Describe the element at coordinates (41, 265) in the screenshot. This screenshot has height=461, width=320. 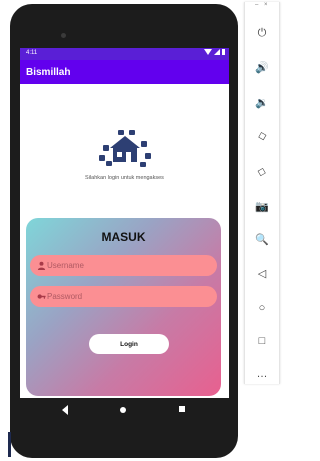
I see `user-icon` at that location.